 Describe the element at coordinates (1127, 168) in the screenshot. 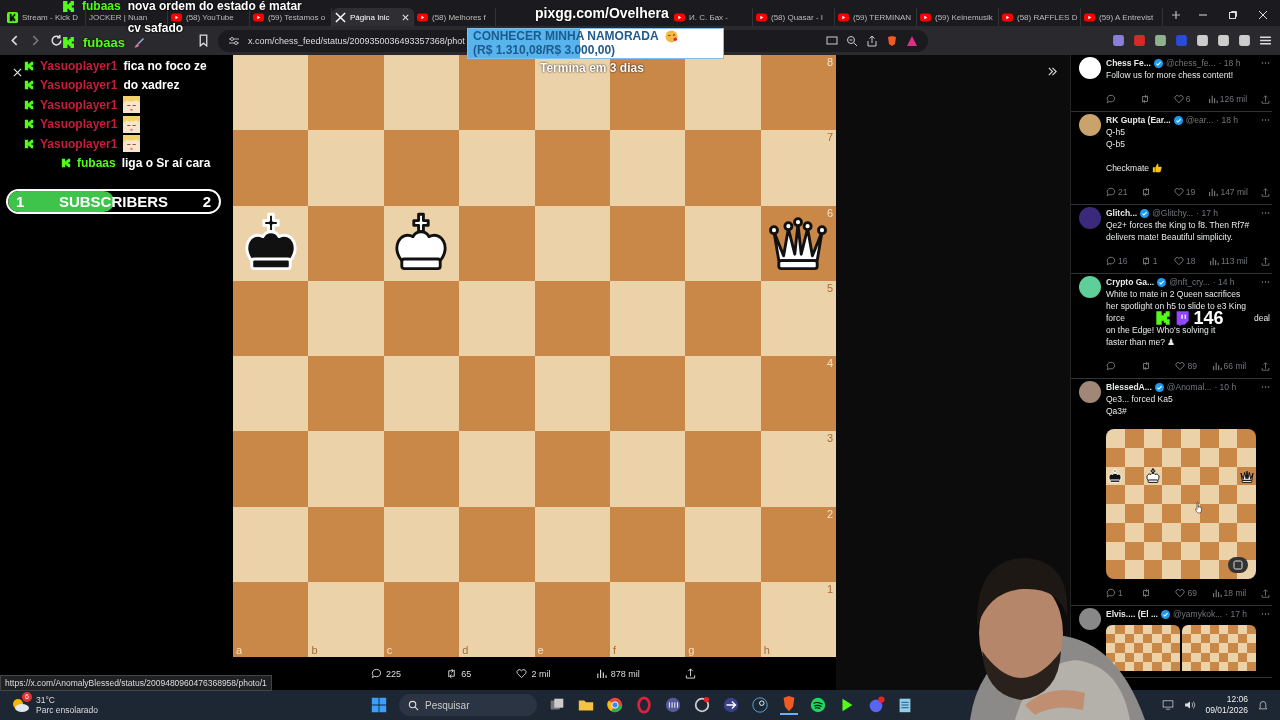

I see `post-text: Checkmate` at that location.